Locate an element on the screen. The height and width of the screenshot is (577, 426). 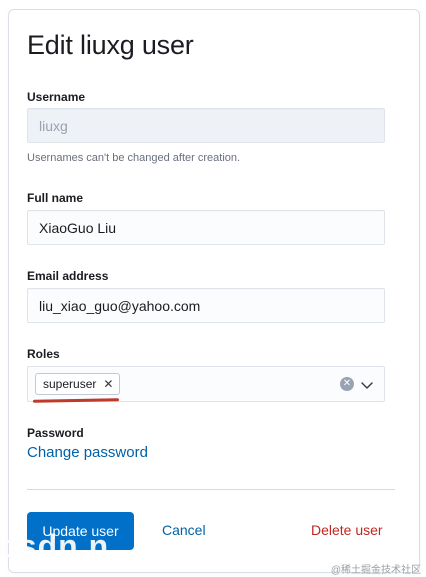
update-user-button: Update user is located at coordinates (80, 531).